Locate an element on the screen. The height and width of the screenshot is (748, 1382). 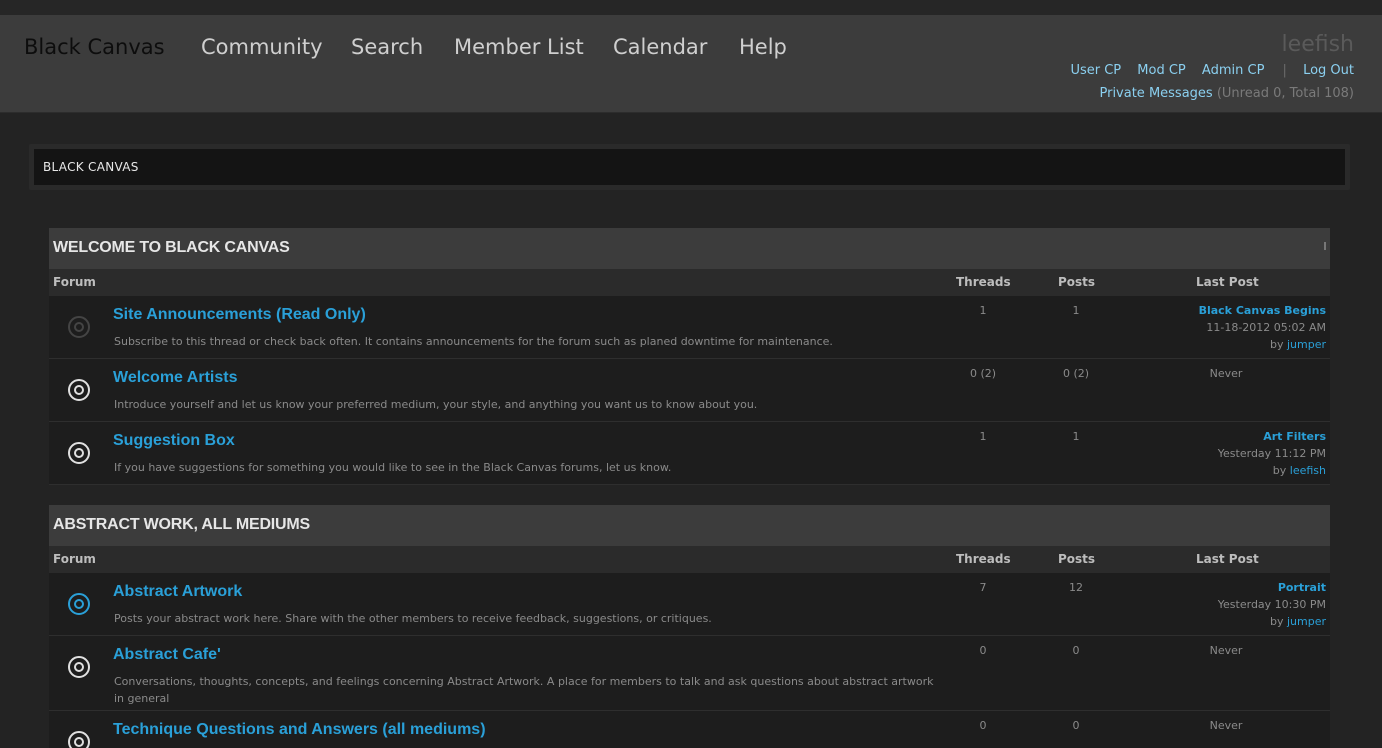
forum-off-icon is located at coordinates (79, 327).